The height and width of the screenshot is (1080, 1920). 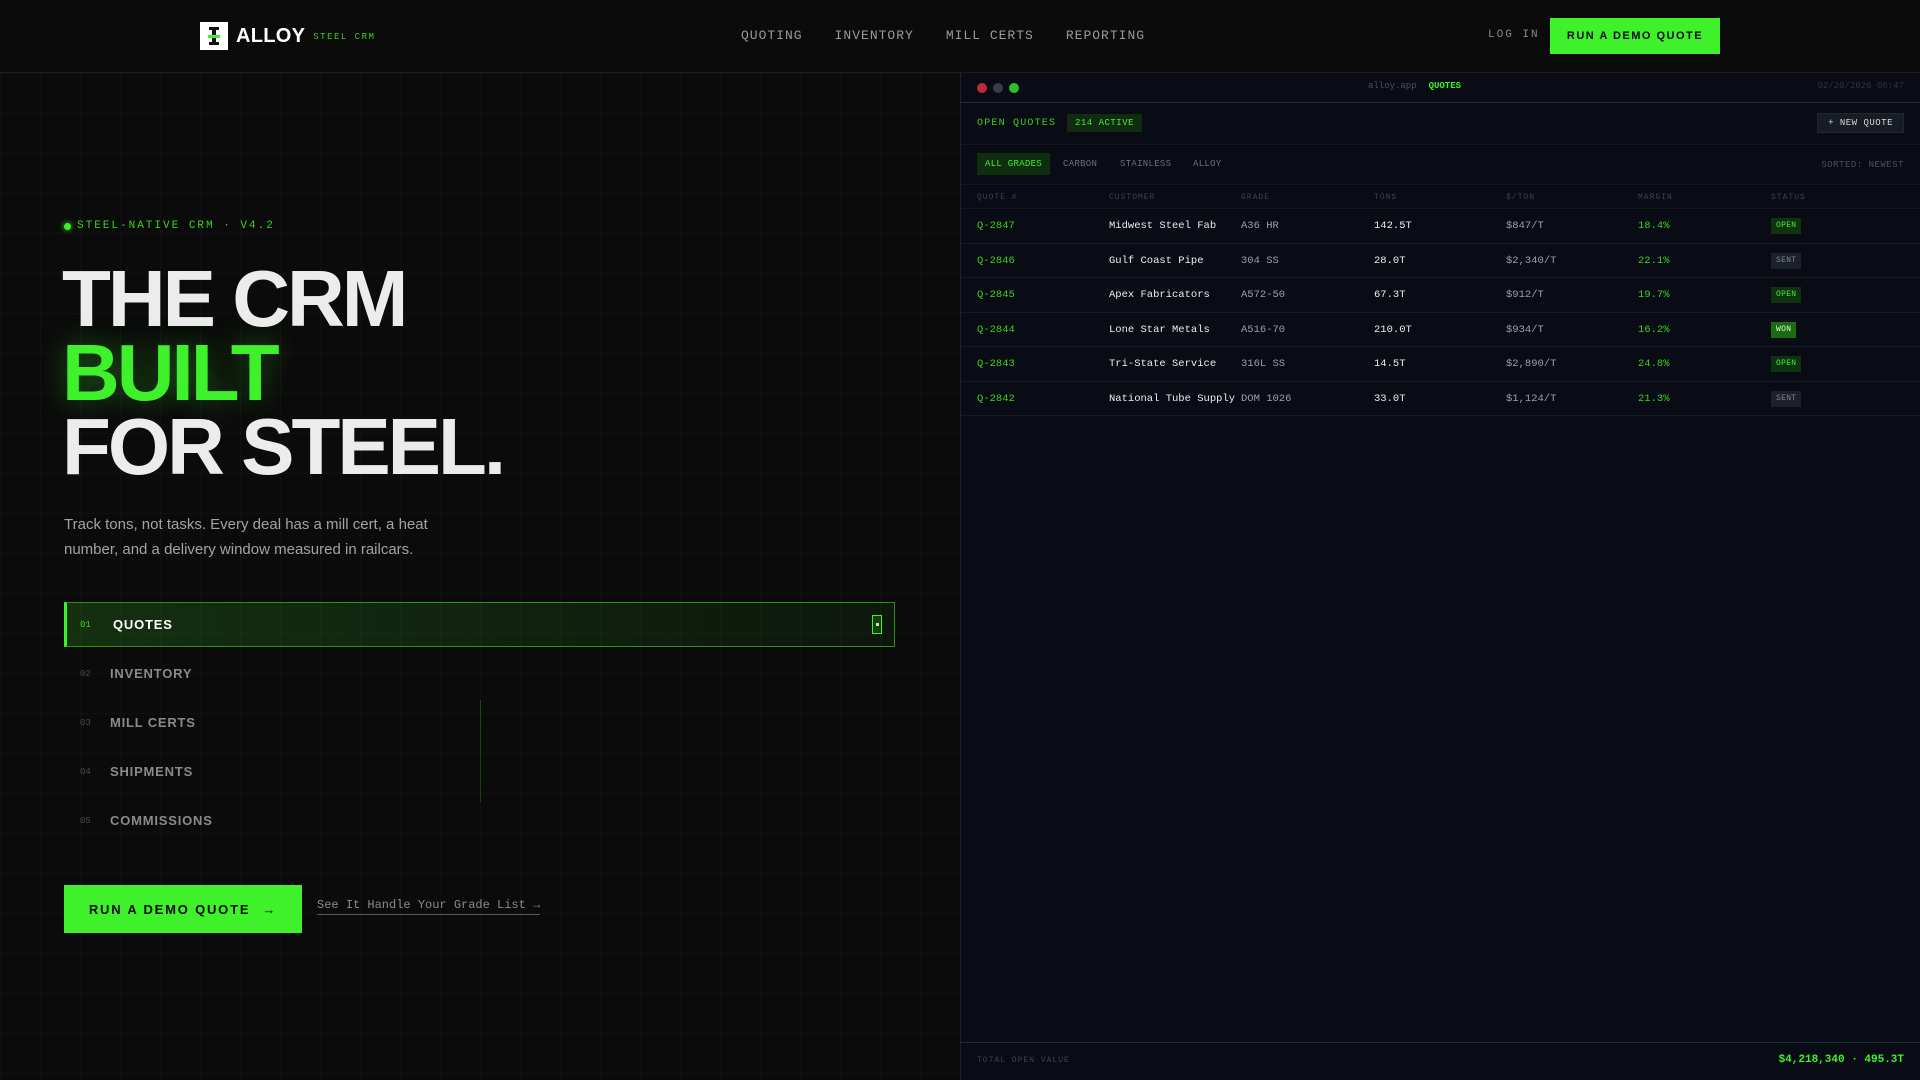 I want to click on price-per-ton: $912/T, so click(x=1525, y=295).